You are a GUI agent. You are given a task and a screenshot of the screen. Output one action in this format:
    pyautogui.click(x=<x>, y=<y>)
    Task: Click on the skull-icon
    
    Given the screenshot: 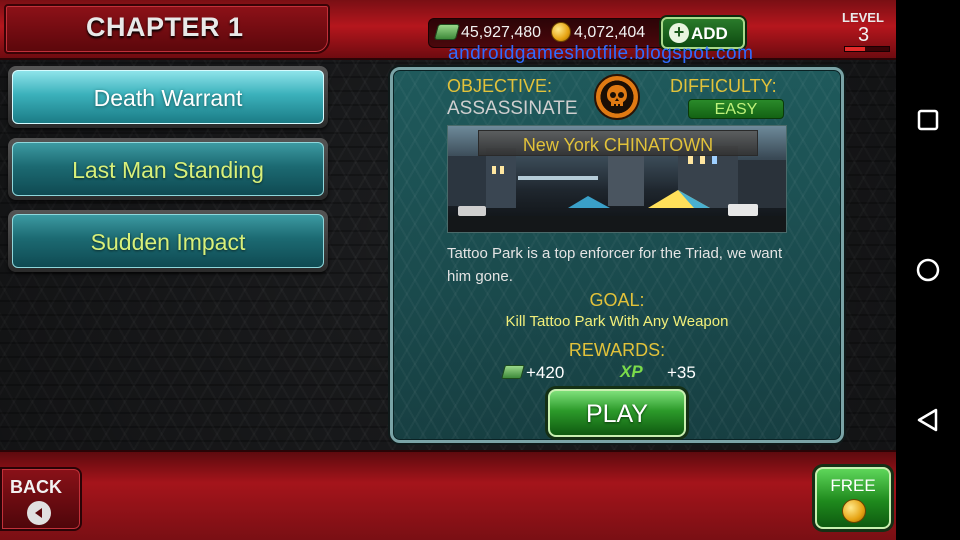 What is the action you would take?
    pyautogui.click(x=617, y=97)
    